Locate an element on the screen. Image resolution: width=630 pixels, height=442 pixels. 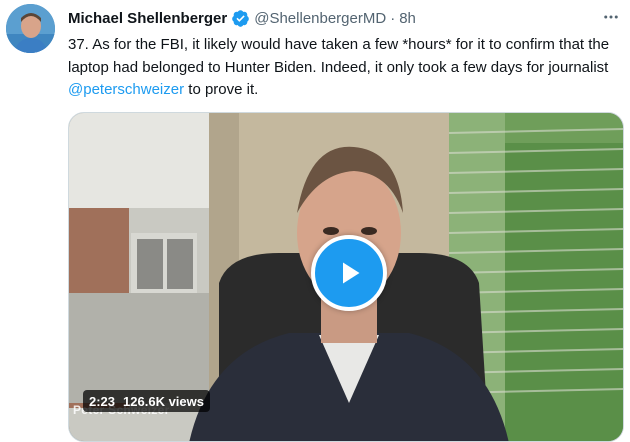
video-stats: 2:23 126.6K views is located at coordinates (146, 401).